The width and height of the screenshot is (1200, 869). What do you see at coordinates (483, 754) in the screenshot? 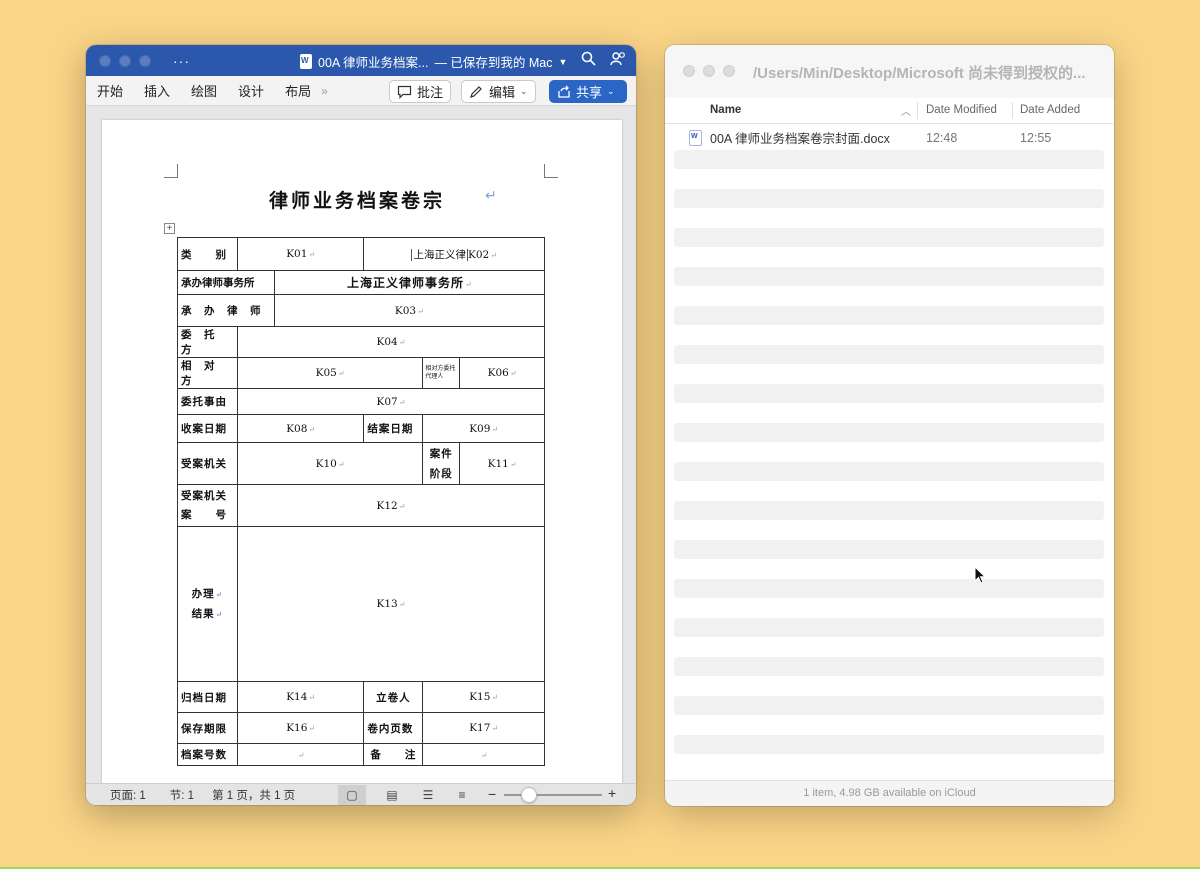
I see `value-remarks: ↵` at bounding box center [483, 754].